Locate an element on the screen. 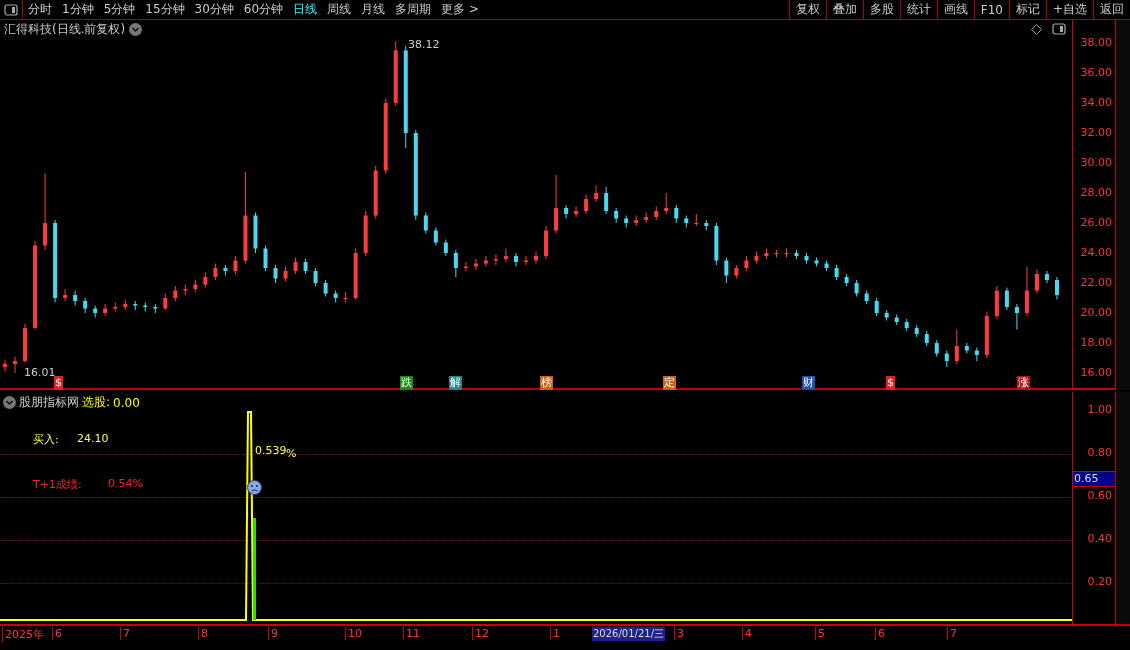 This screenshot has height=650, width=1130. toolbar-button: 画线 is located at coordinates (955, 9).